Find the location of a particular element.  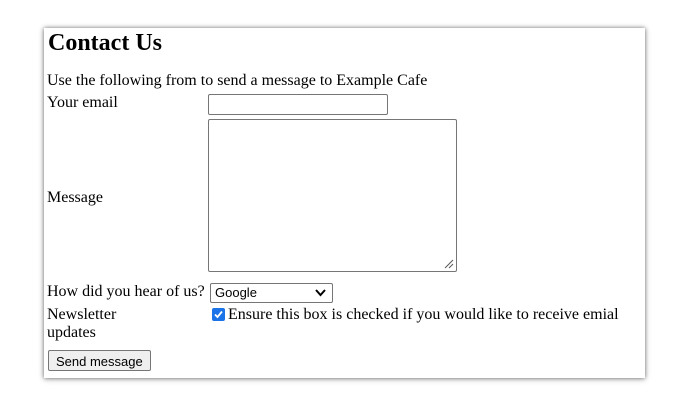

referral-label: How did you hear of us? is located at coordinates (126, 291).